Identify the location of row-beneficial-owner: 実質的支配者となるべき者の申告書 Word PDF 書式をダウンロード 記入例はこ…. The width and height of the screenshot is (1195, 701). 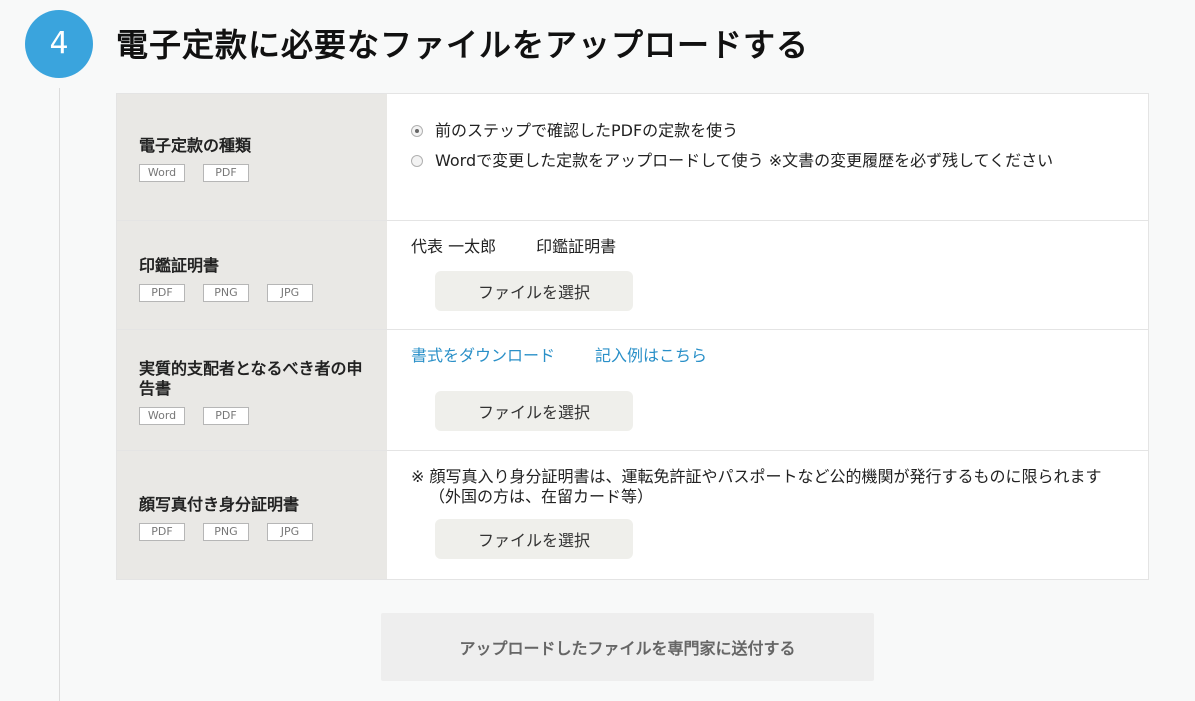
(632, 390).